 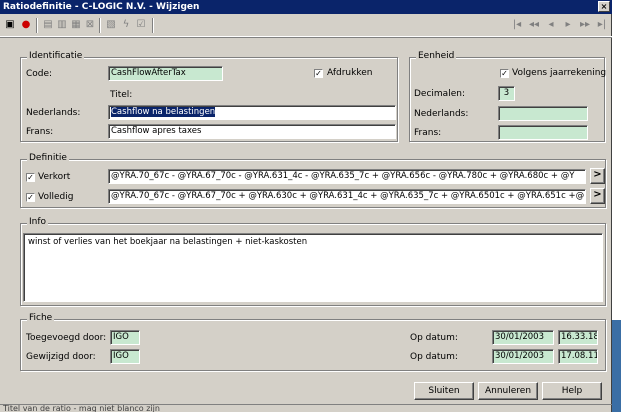 What do you see at coordinates (26, 25) in the screenshot?
I see `stop-icon: ●` at bounding box center [26, 25].